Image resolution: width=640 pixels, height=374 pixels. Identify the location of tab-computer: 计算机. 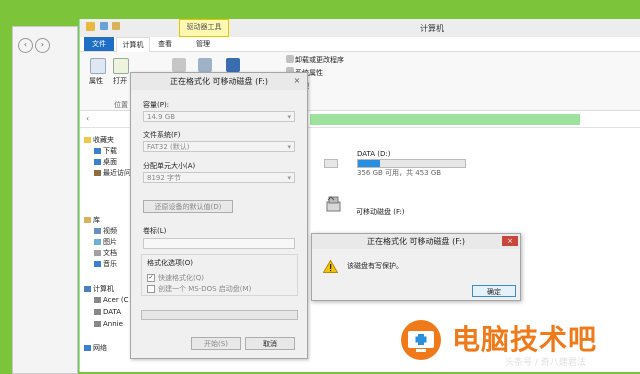
(133, 44).